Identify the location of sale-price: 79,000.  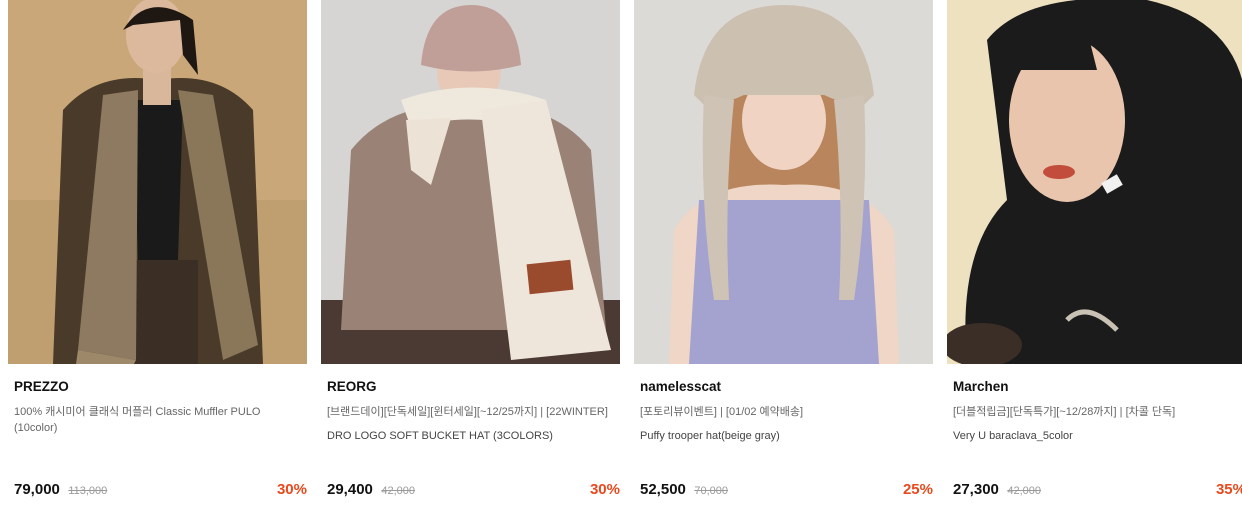
(37, 489).